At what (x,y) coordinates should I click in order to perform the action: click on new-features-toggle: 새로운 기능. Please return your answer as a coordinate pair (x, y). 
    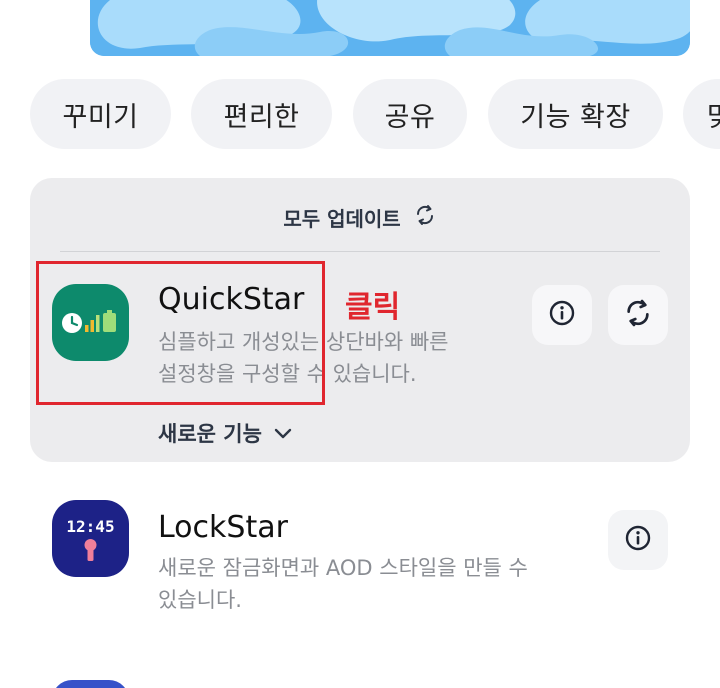
    Looking at the image, I should click on (225, 433).